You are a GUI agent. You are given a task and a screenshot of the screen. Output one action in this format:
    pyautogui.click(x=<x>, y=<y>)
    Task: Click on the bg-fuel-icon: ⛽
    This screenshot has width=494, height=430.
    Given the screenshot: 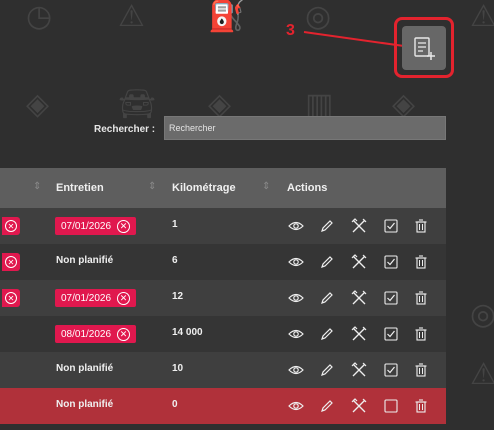 What is the action you would take?
    pyautogui.click(x=227, y=17)
    